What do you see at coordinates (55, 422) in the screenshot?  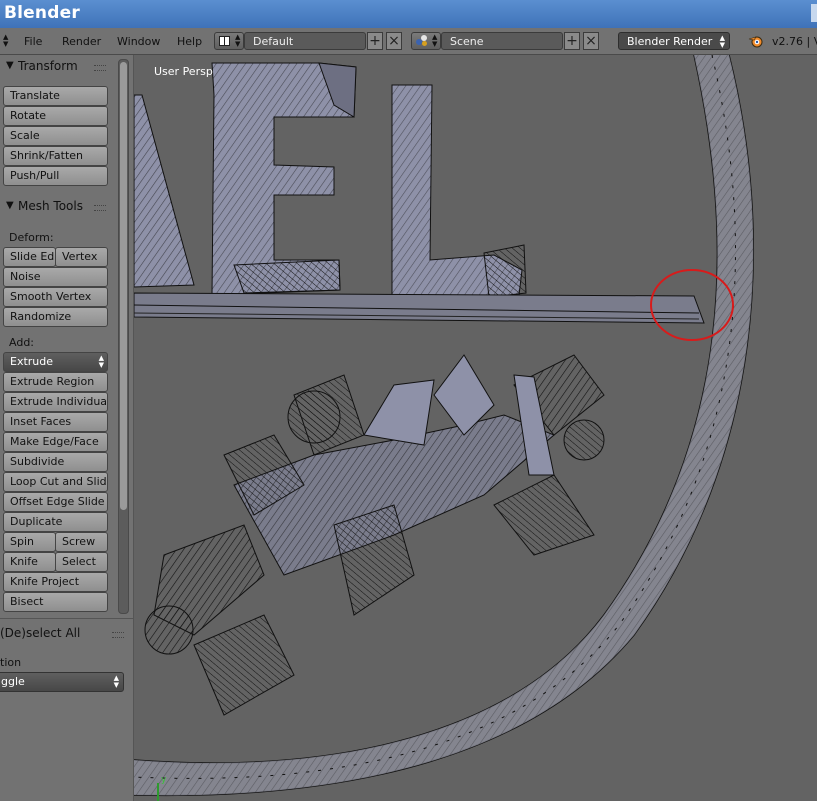 I see `inset-faces-button: Inset Faces` at bounding box center [55, 422].